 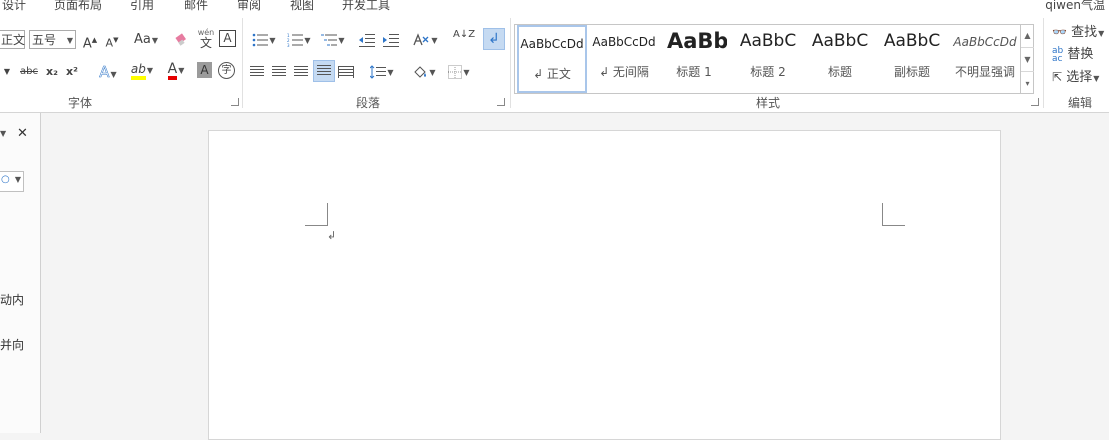 What do you see at coordinates (204, 70) in the screenshot?
I see `char-shading-button: A` at bounding box center [204, 70].